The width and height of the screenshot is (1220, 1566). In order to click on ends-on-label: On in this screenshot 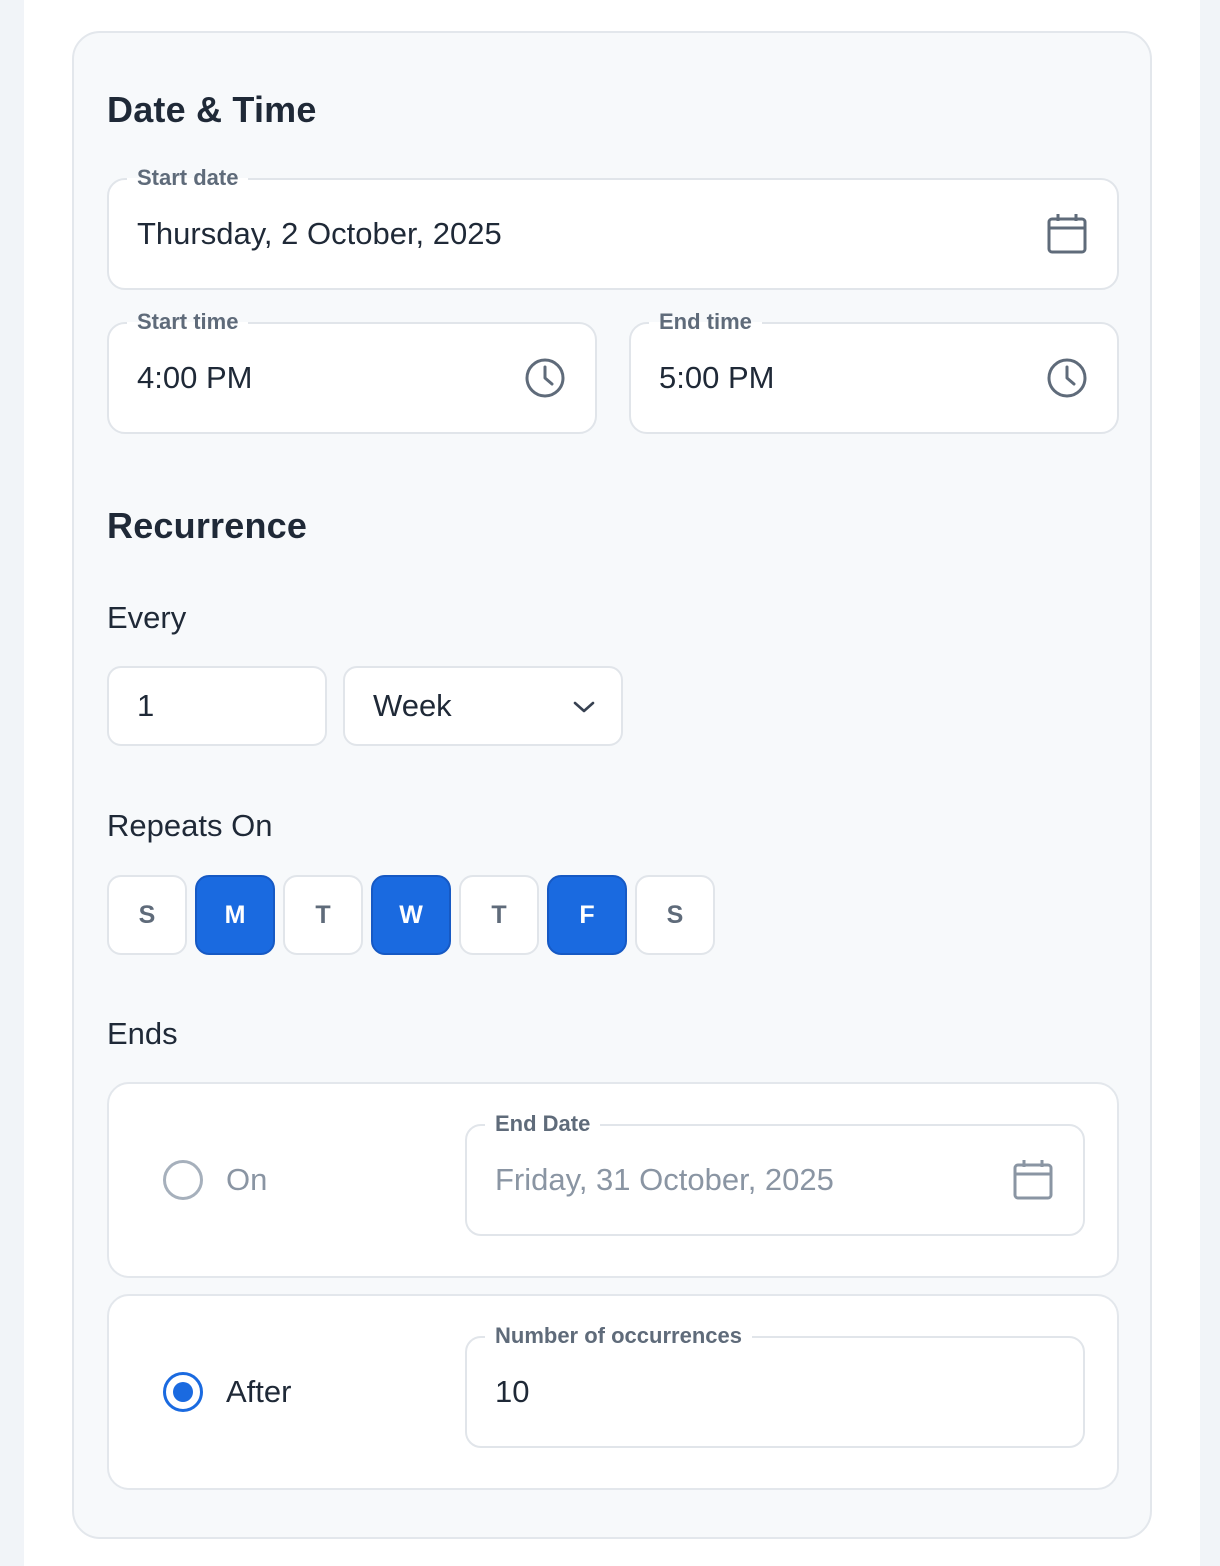, I will do `click(247, 1179)`.